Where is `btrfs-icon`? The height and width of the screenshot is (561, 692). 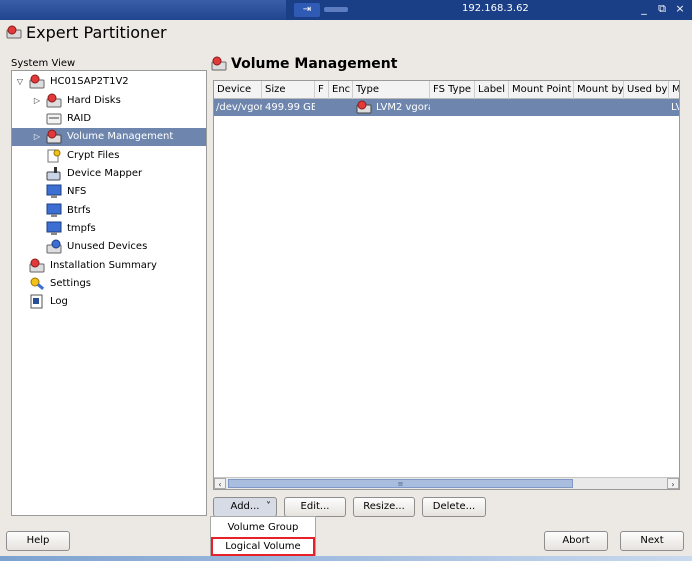 btrfs-icon is located at coordinates (54, 210).